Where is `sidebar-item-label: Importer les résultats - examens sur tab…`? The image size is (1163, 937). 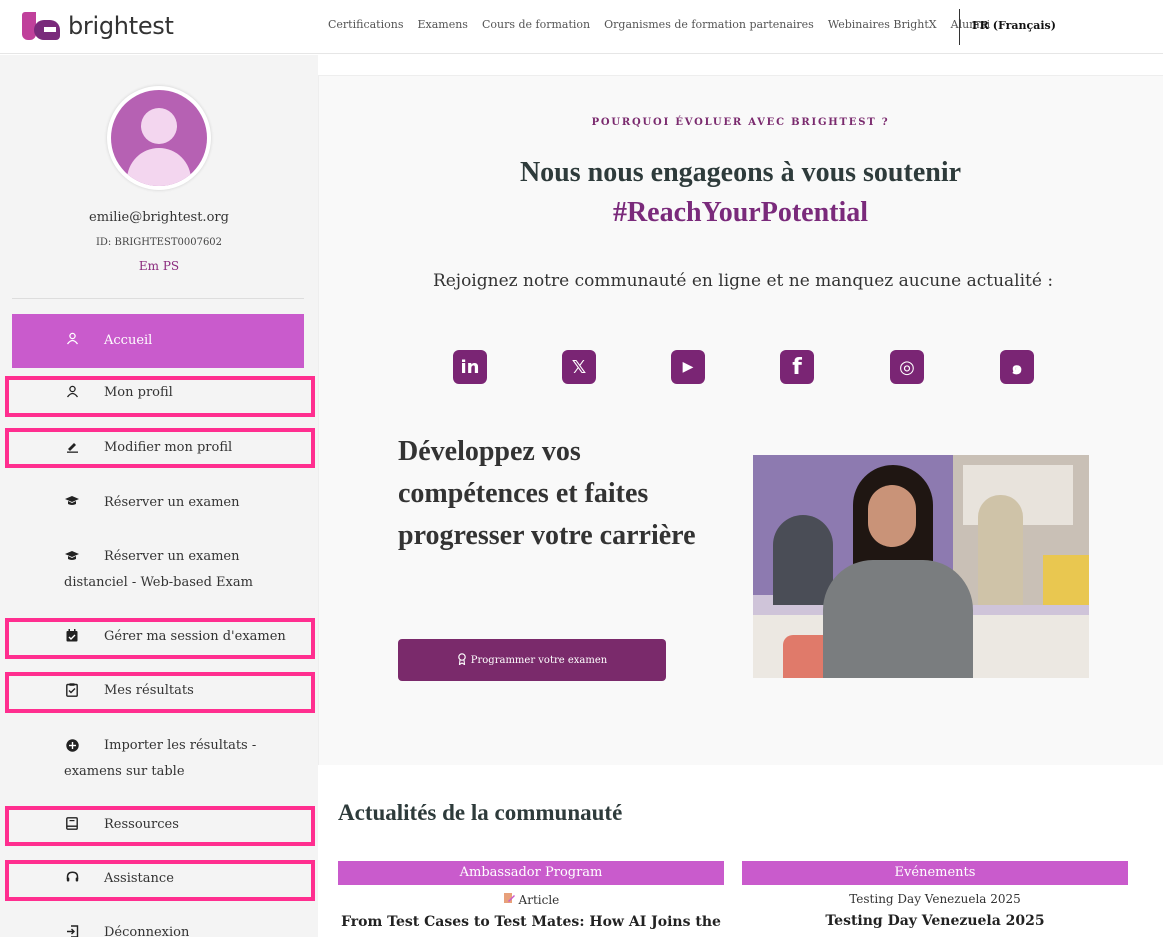
sidebar-item-label: Importer les résultats - examens sur tab… is located at coordinates (160, 758).